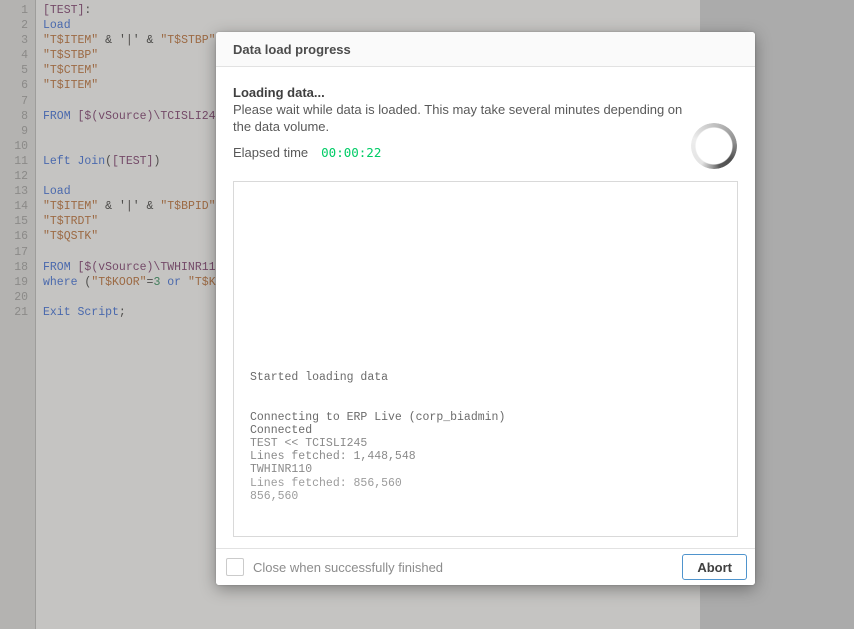 The width and height of the screenshot is (854, 629). What do you see at coordinates (281, 430) in the screenshot?
I see `log-line: Connected` at bounding box center [281, 430].